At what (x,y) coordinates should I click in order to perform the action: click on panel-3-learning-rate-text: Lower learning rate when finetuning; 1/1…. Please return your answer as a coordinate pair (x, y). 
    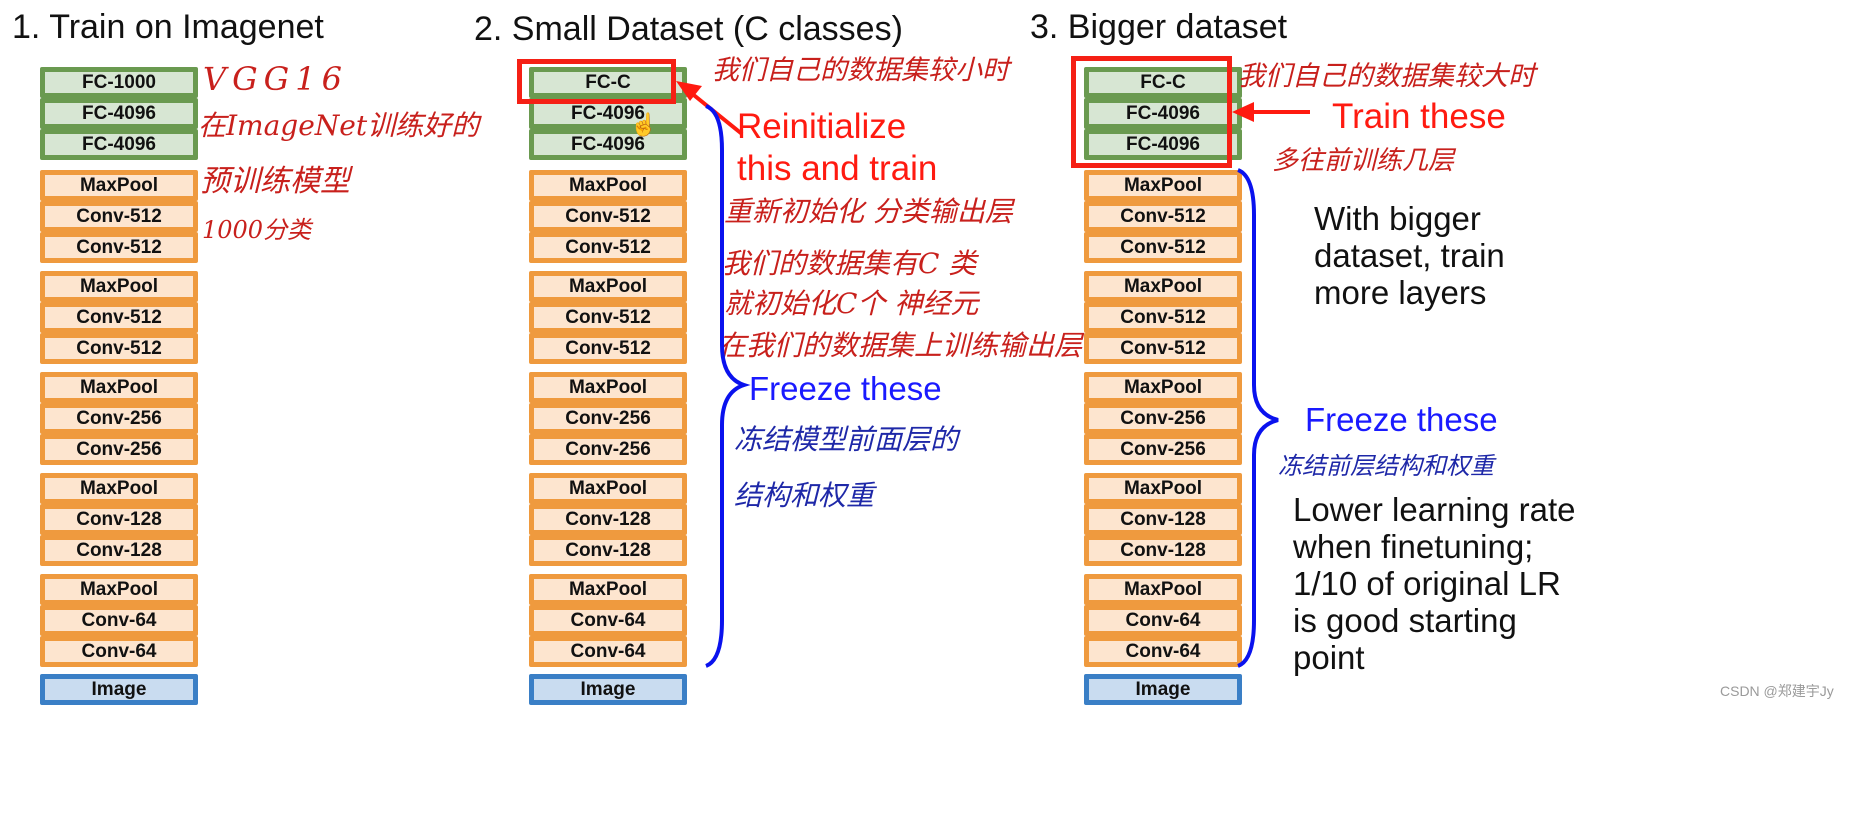
    Looking at the image, I should click on (1434, 583).